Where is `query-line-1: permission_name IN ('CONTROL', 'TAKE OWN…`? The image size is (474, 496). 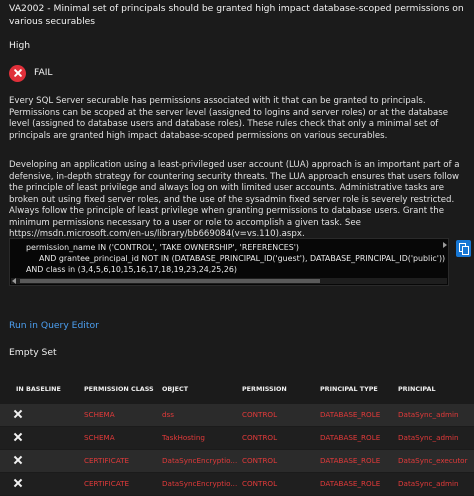 query-line-1: permission_name IN ('CONTROL', 'TAKE OWN… is located at coordinates (162, 247).